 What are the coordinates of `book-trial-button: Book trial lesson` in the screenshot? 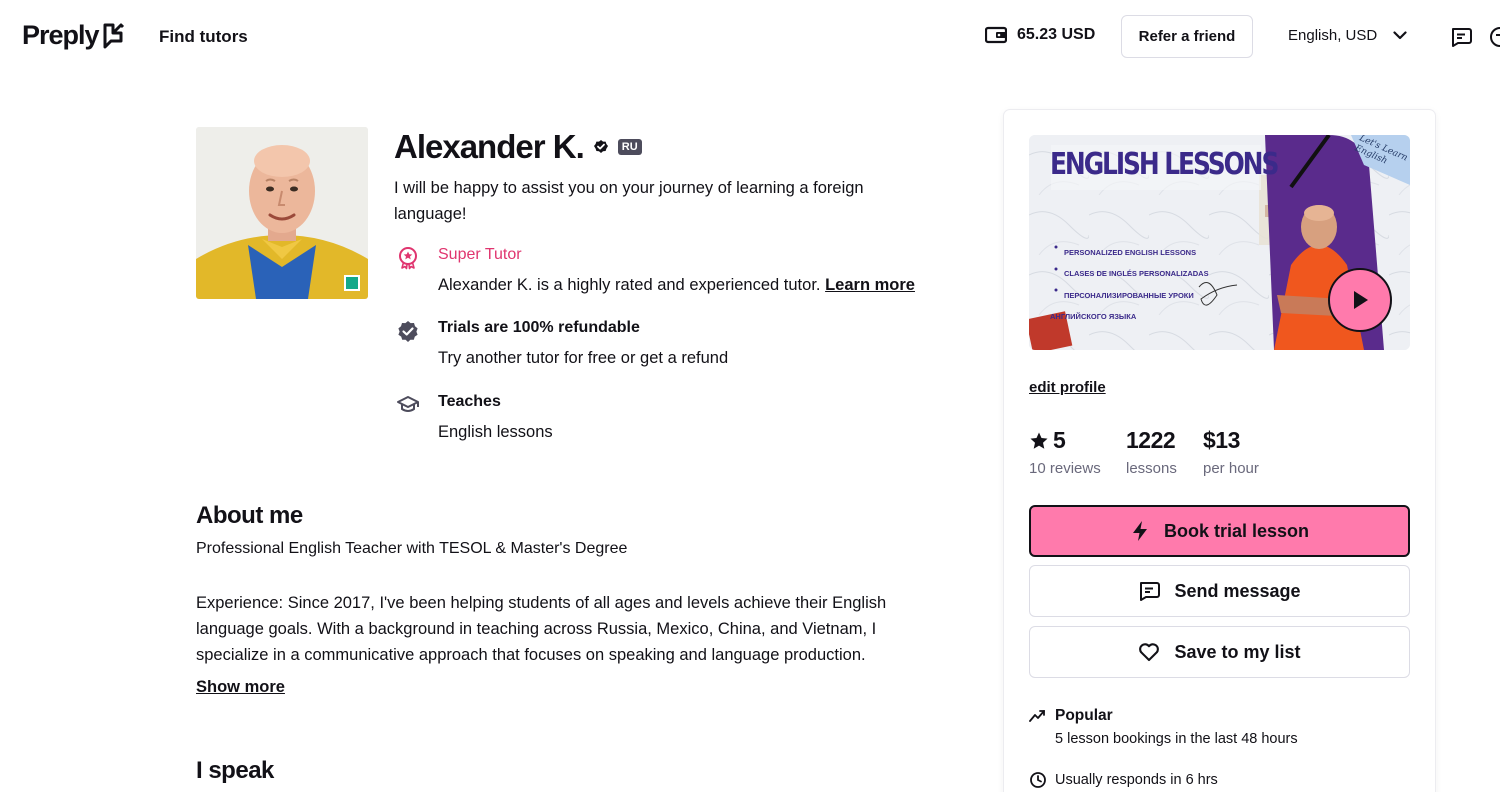 It's located at (1219, 531).